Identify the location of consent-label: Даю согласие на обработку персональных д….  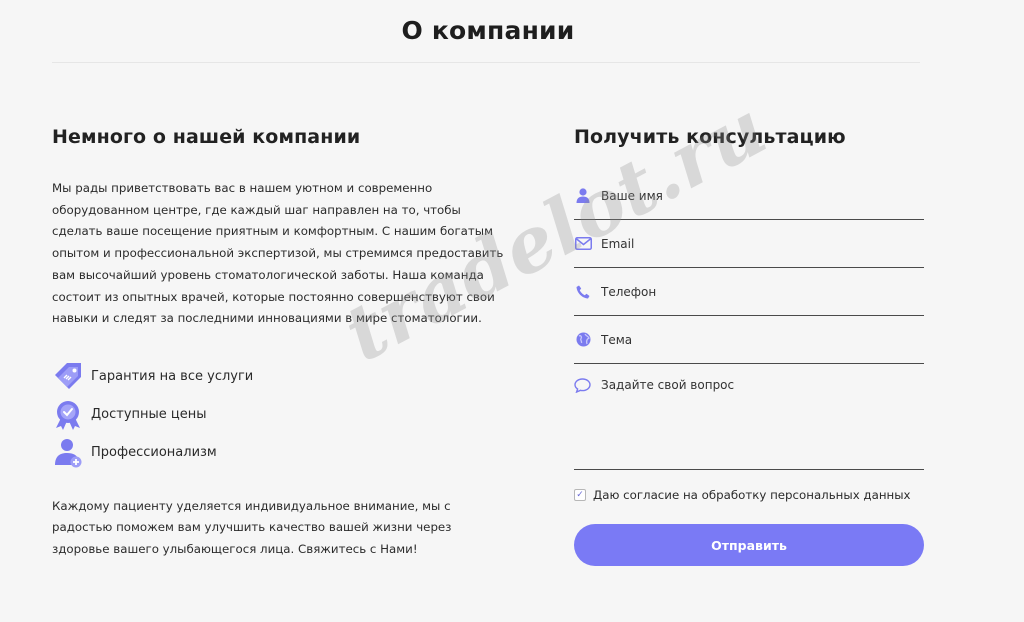
(752, 495).